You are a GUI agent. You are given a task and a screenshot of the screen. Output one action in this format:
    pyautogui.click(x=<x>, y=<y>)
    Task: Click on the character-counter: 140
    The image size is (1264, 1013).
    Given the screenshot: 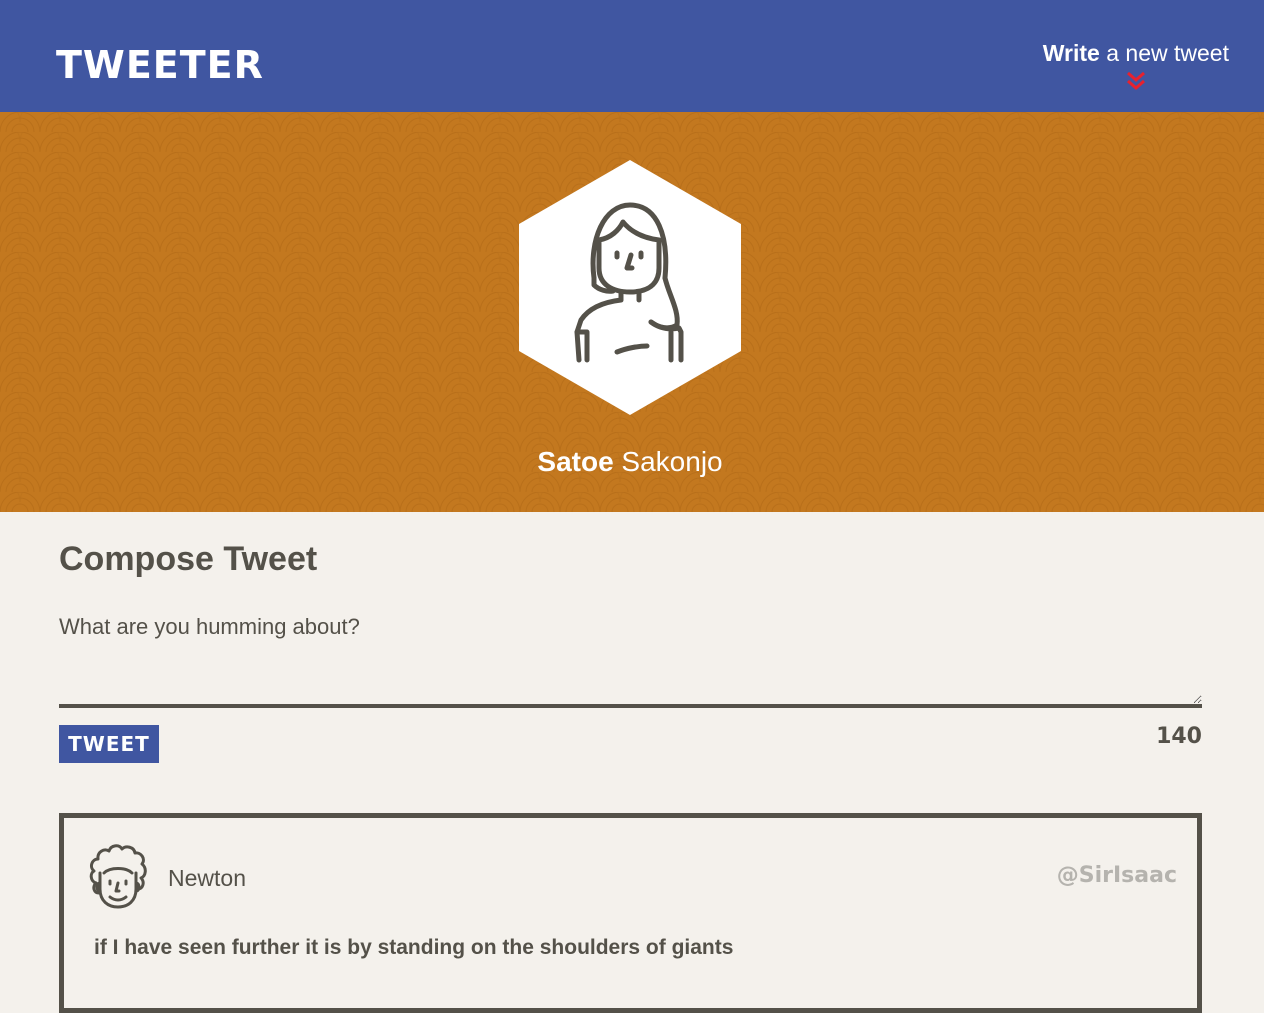 What is the action you would take?
    pyautogui.click(x=1179, y=736)
    